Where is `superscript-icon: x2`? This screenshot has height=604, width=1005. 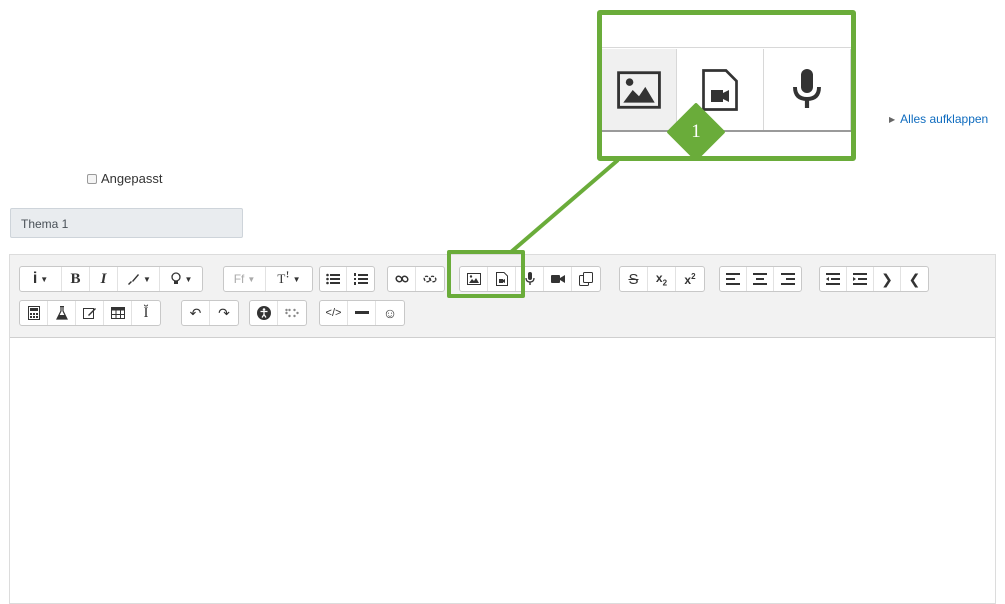 superscript-icon: x2 is located at coordinates (690, 279).